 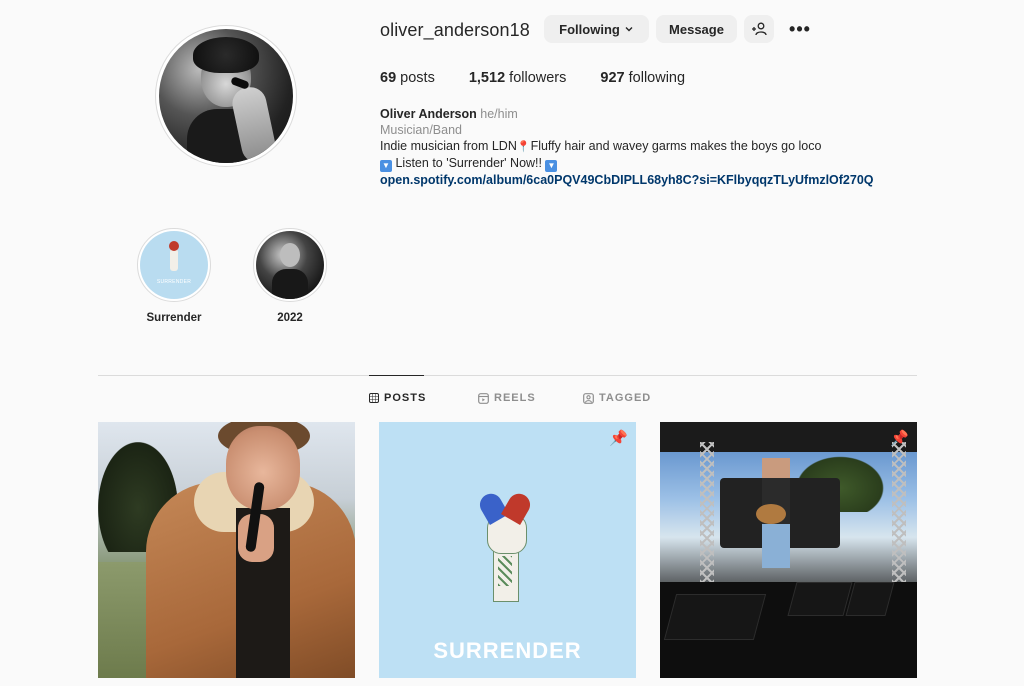 I want to click on add-user-icon, so click(x=759, y=29).